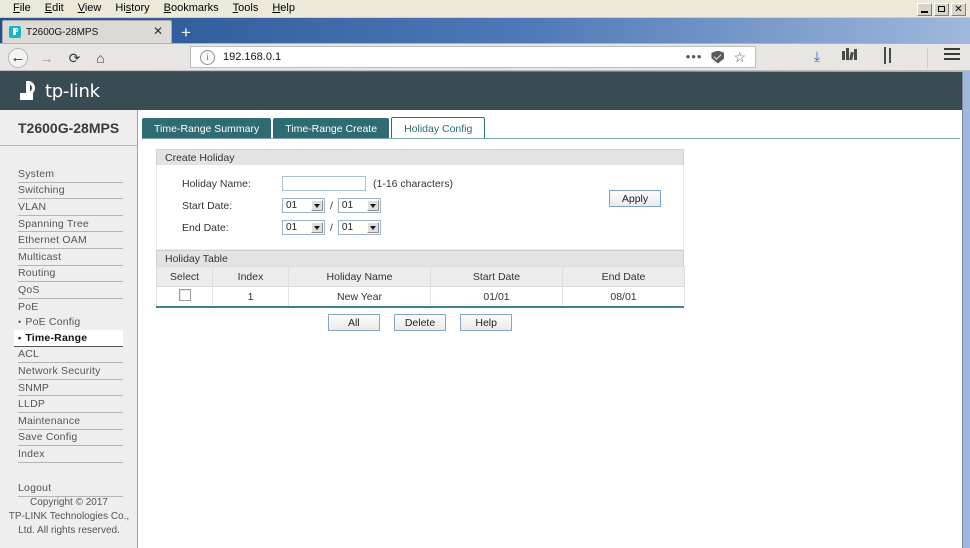 The image size is (970, 548). Describe the element at coordinates (52, 240) in the screenshot. I see `sidebar-item-label: Ethernet OAM` at that location.